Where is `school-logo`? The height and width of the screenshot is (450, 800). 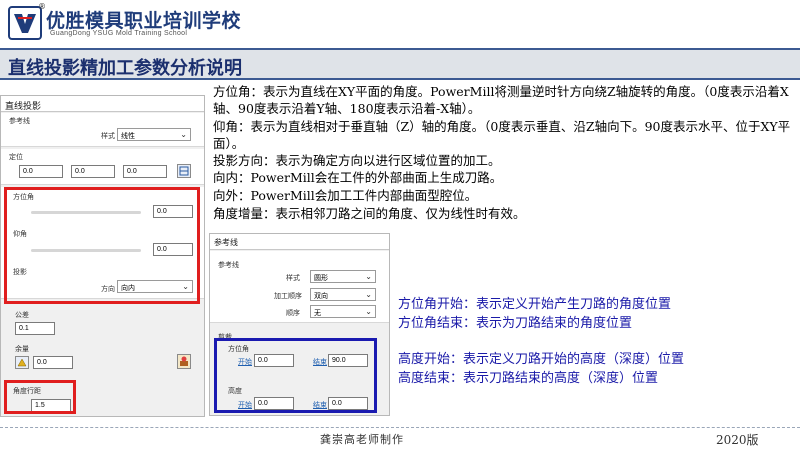
school-logo is located at coordinates (25, 23).